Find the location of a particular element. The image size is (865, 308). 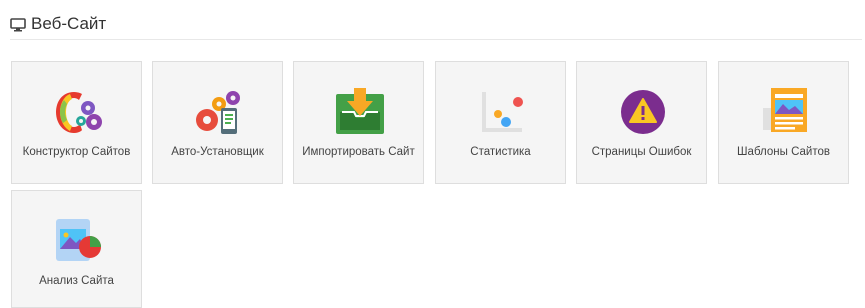

statistics-icon is located at coordinates (502, 112).